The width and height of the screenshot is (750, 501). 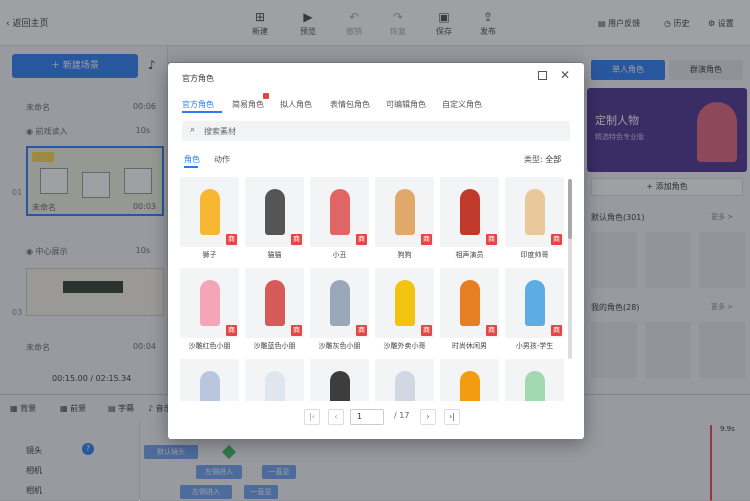 What do you see at coordinates (152, 65) in the screenshot?
I see `music-icon: ♪` at bounding box center [152, 65].